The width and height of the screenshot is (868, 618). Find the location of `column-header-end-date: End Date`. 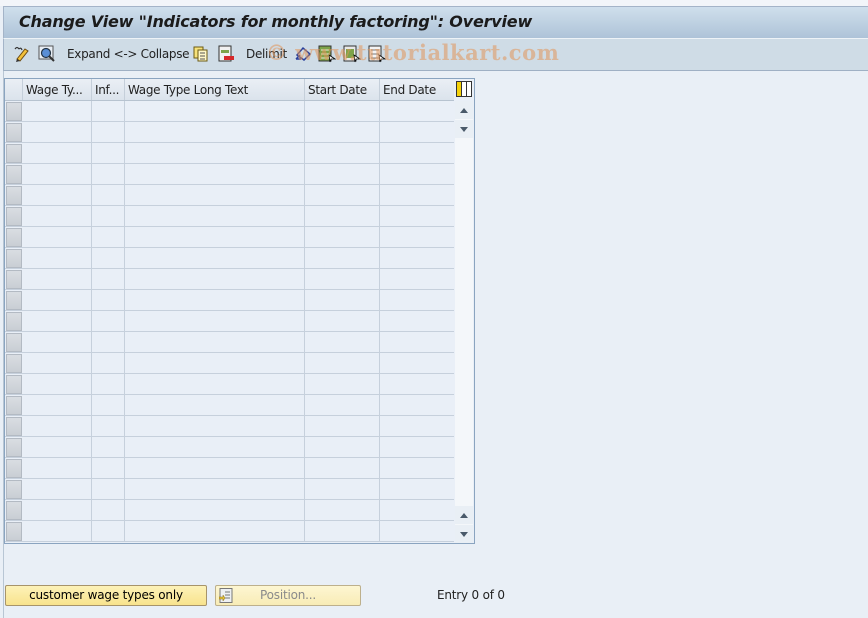

column-header-end-date: End Date is located at coordinates (417, 89).